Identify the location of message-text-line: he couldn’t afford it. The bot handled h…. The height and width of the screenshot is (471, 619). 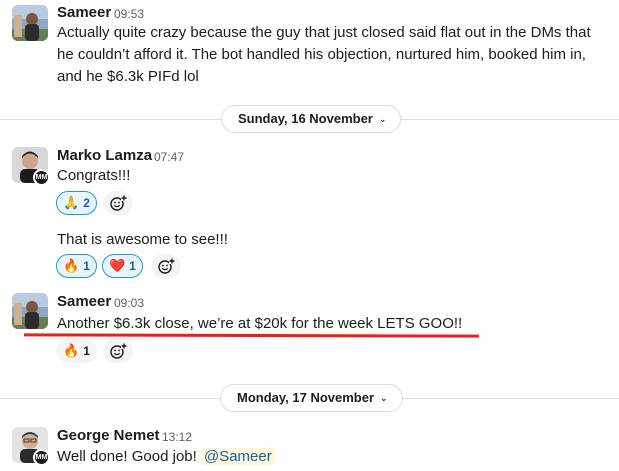
(321, 54).